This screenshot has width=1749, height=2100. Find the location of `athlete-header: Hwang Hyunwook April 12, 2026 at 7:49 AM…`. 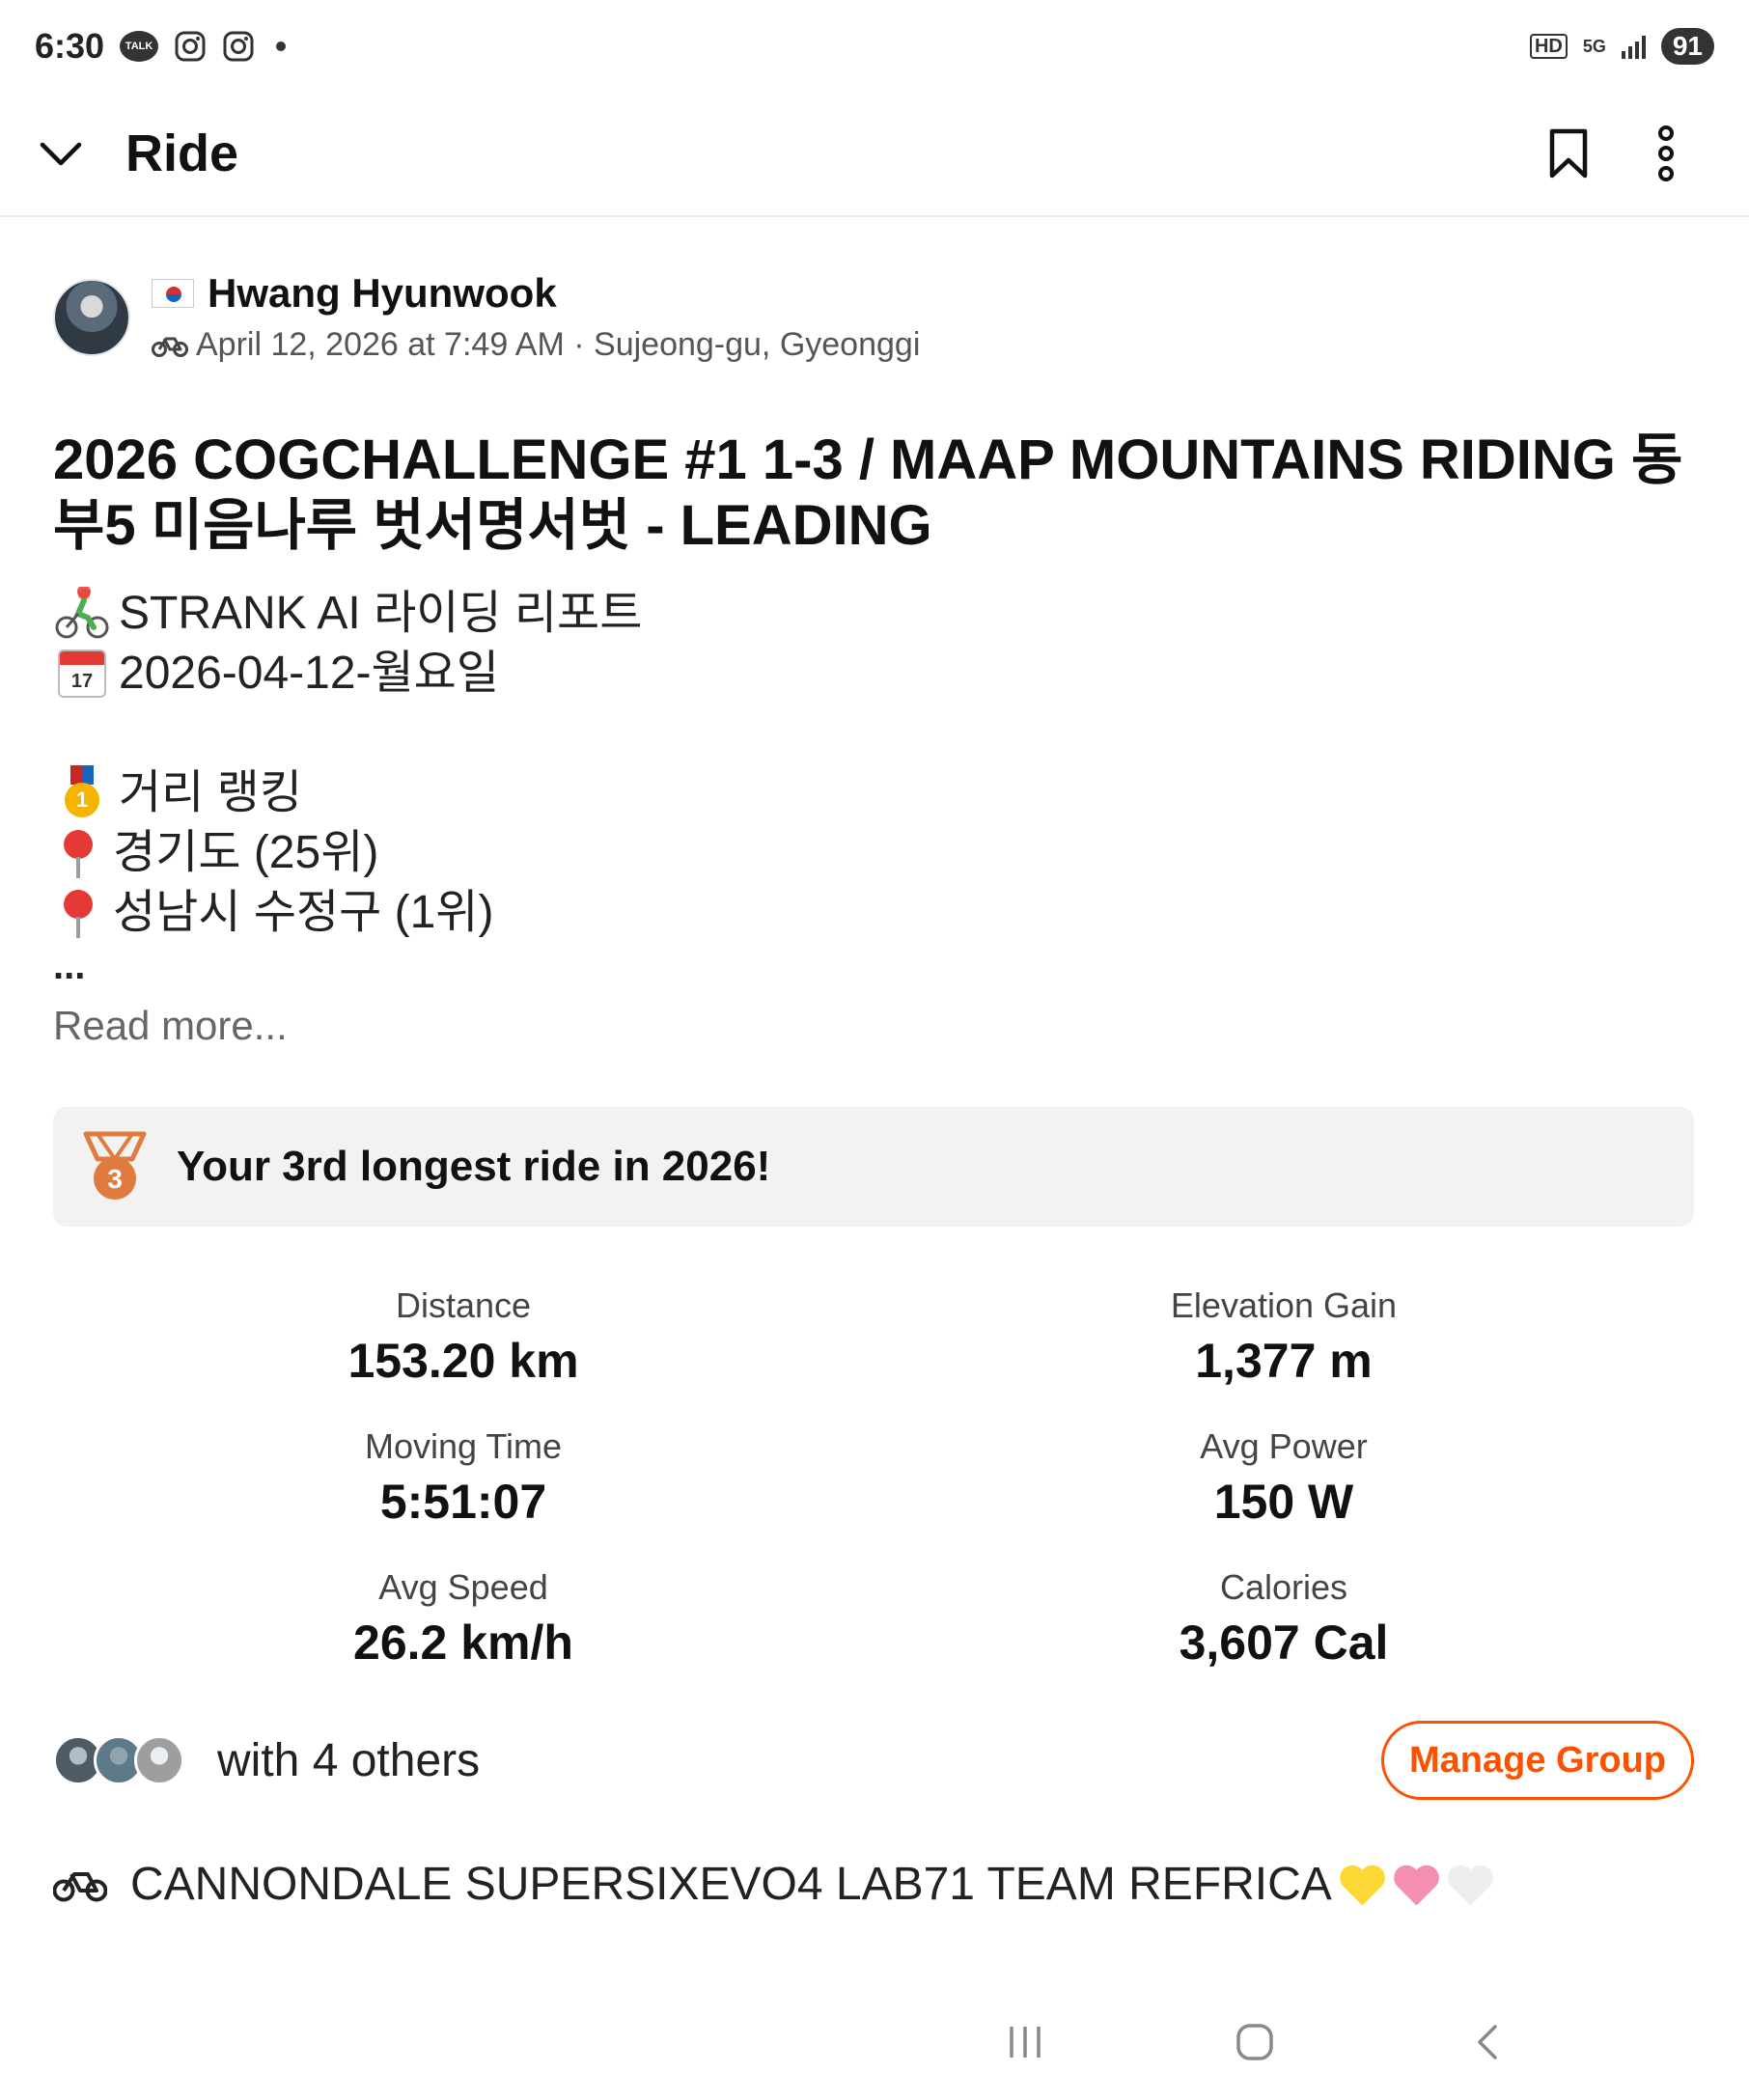

athlete-header: Hwang Hyunwook April 12, 2026 at 7:49 AM… is located at coordinates (874, 317).